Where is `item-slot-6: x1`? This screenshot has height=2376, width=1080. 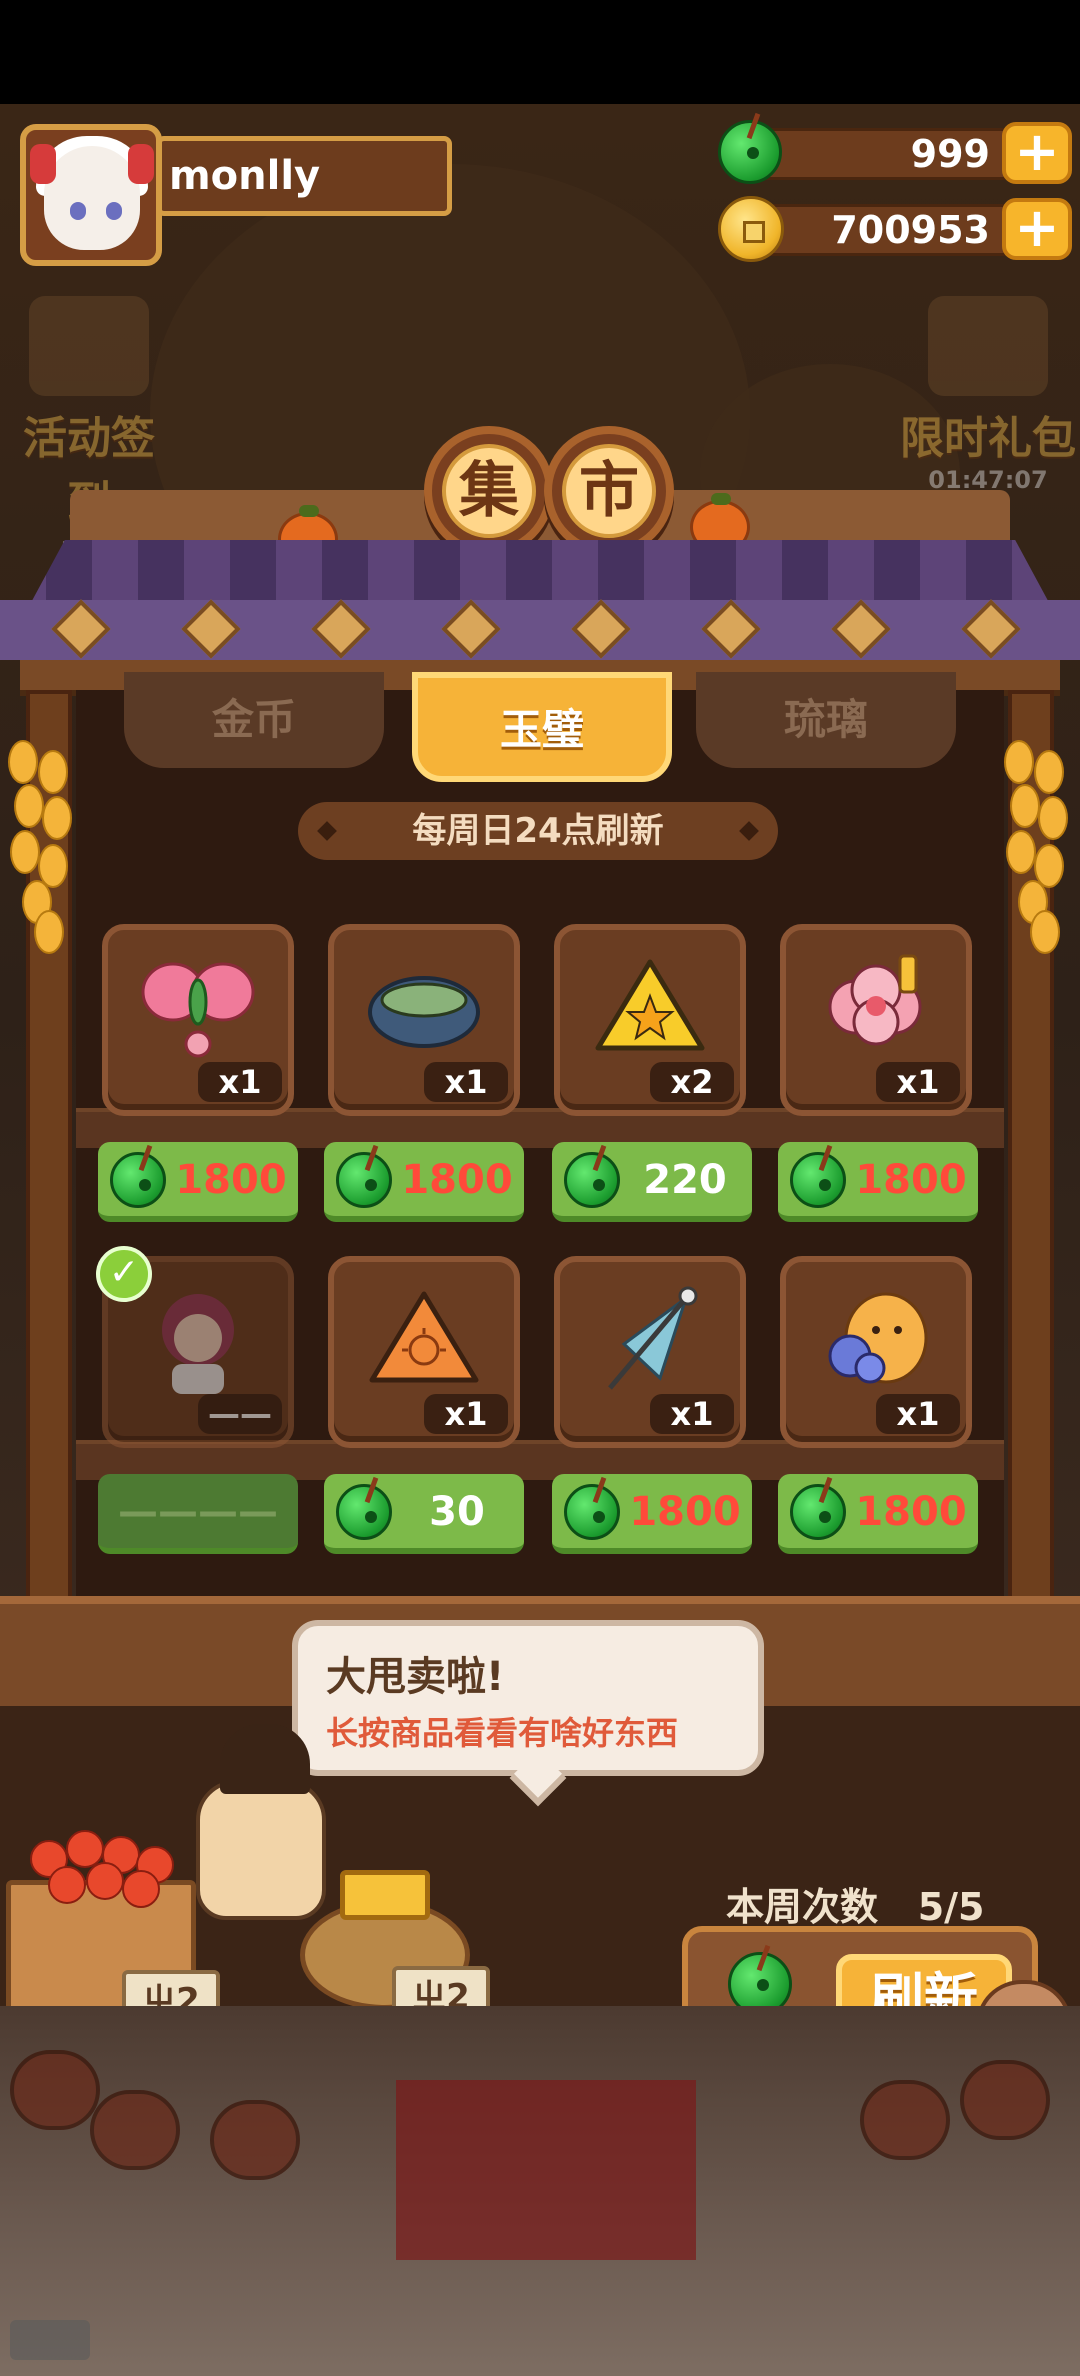
item-slot-6: x1 is located at coordinates (424, 1352).